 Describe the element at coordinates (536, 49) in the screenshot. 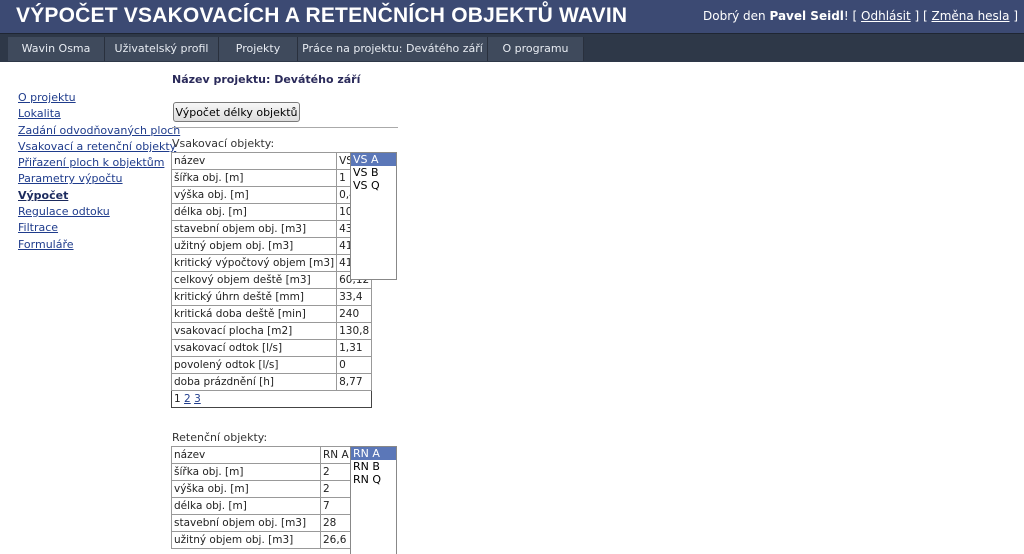

I see `nav-item-about: O programu` at that location.